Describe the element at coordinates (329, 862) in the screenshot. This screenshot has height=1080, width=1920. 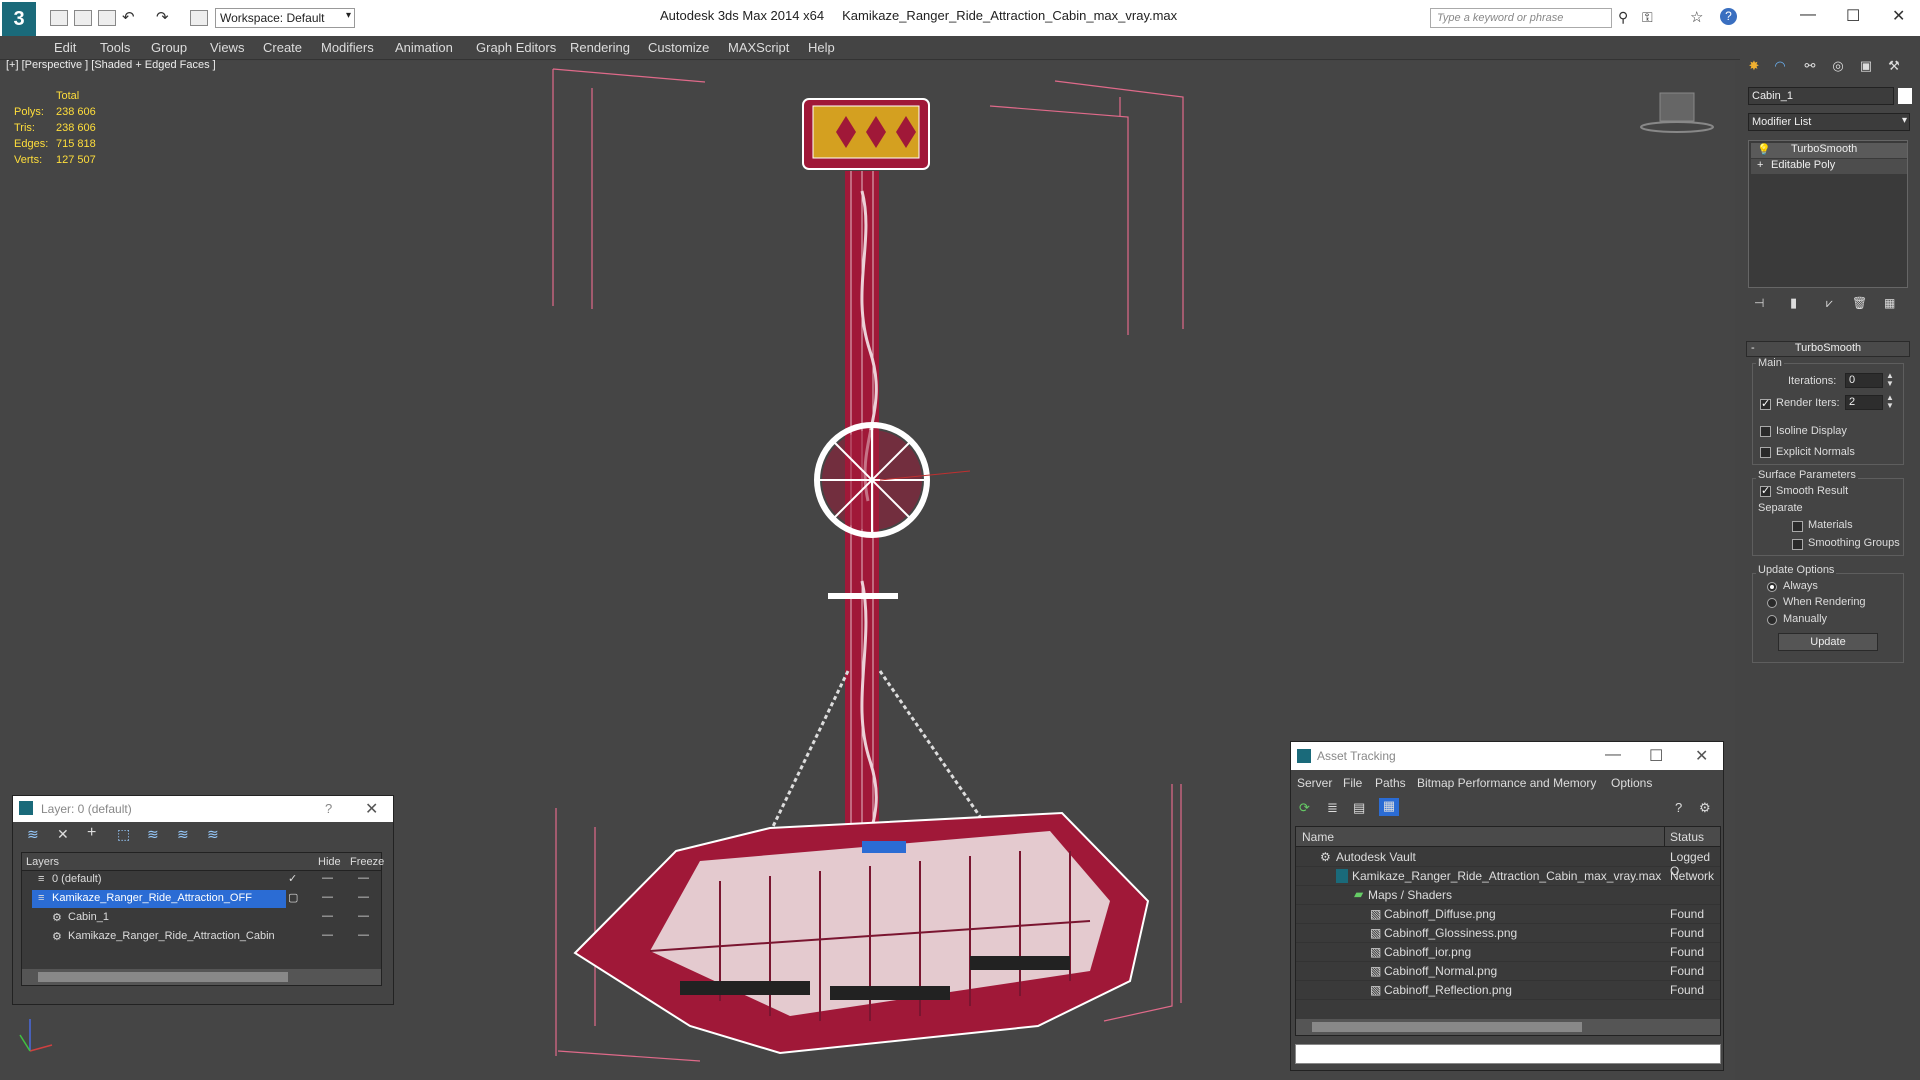
I see `col-hide: Hide` at that location.